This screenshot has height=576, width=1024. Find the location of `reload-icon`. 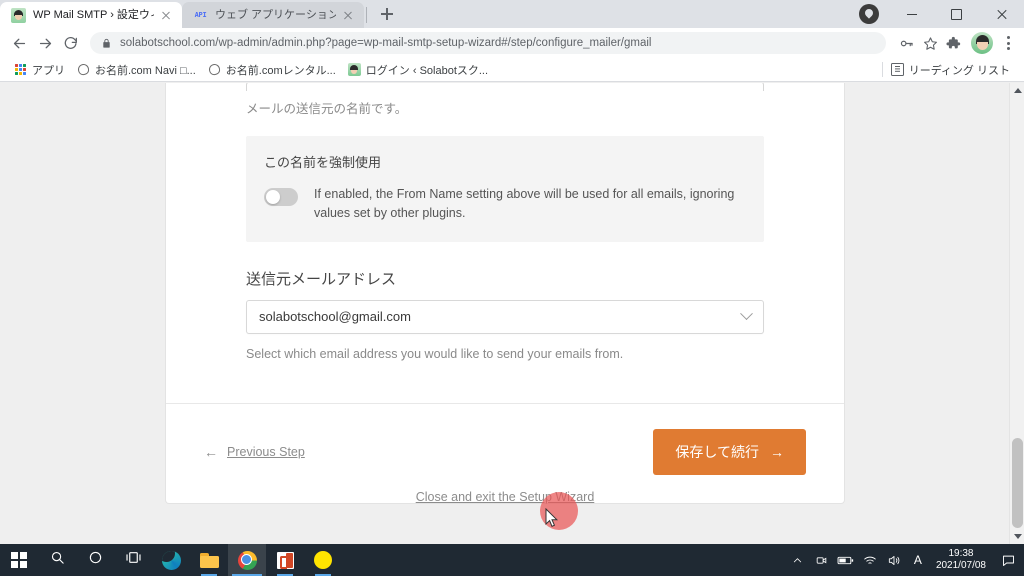

reload-icon is located at coordinates (71, 43).